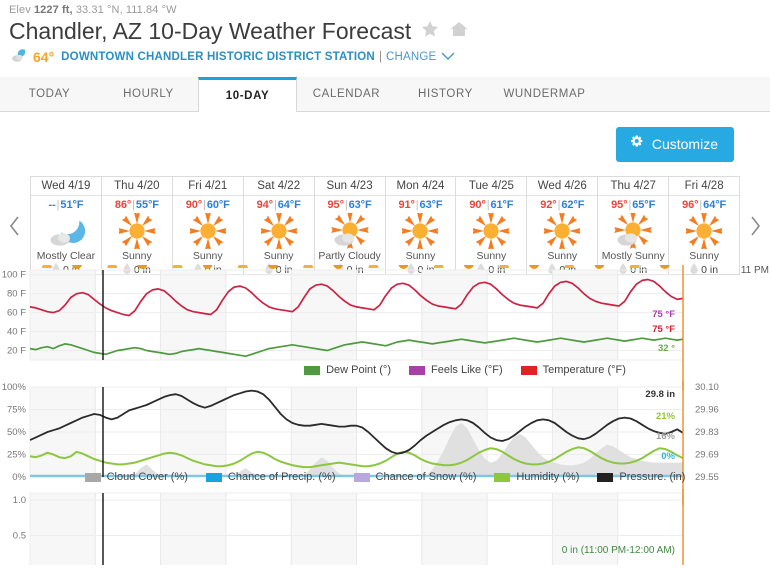  What do you see at coordinates (270, 477) in the screenshot?
I see `conditions-legend-item: Chance of Precip. (%)` at bounding box center [270, 477].